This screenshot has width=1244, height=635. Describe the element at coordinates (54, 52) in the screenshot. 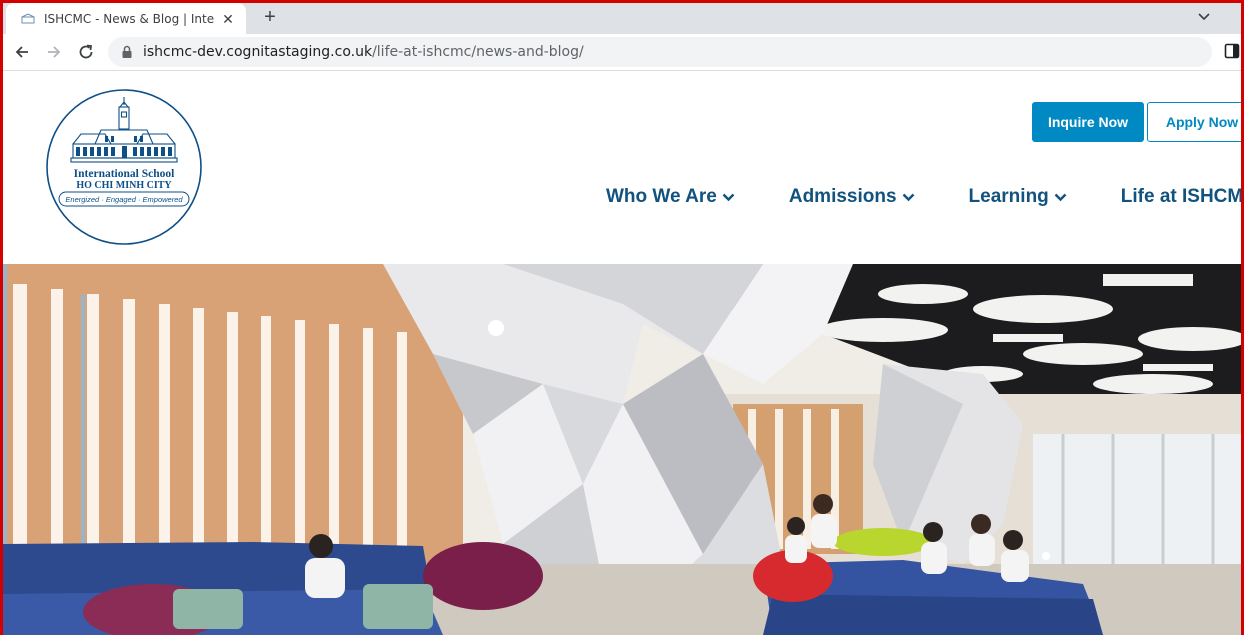

I see `forward-icon` at that location.